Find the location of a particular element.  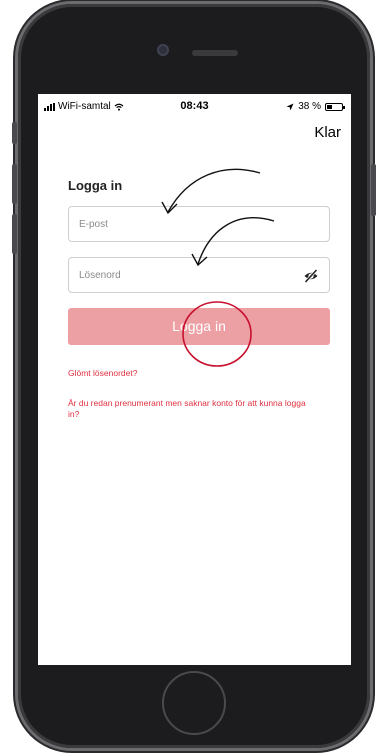

volume-down-button is located at coordinates (14, 234).